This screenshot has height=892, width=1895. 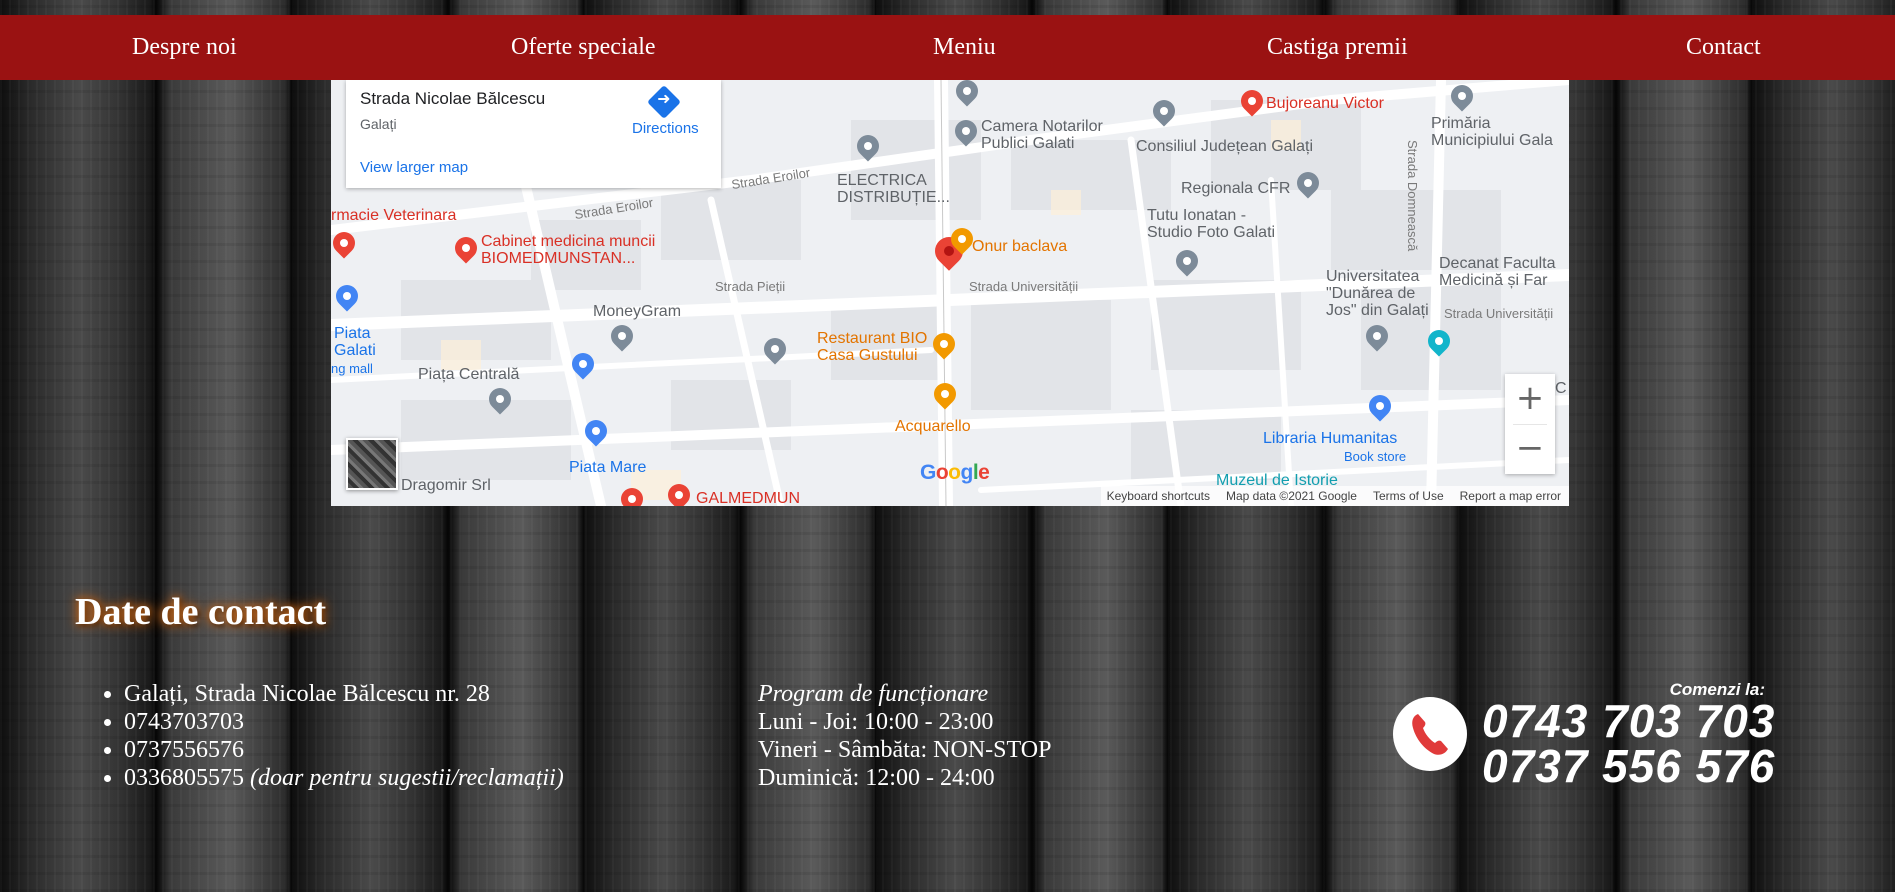 What do you see at coordinates (933, 426) in the screenshot?
I see `poi-label-acquarello: Acquarello` at bounding box center [933, 426].